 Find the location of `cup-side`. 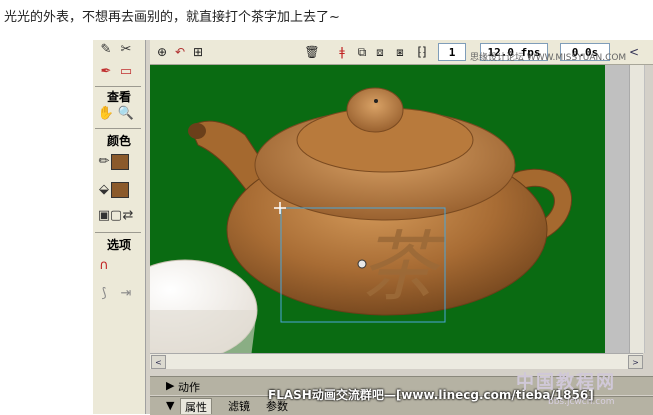

cup-side is located at coordinates (203, 331).